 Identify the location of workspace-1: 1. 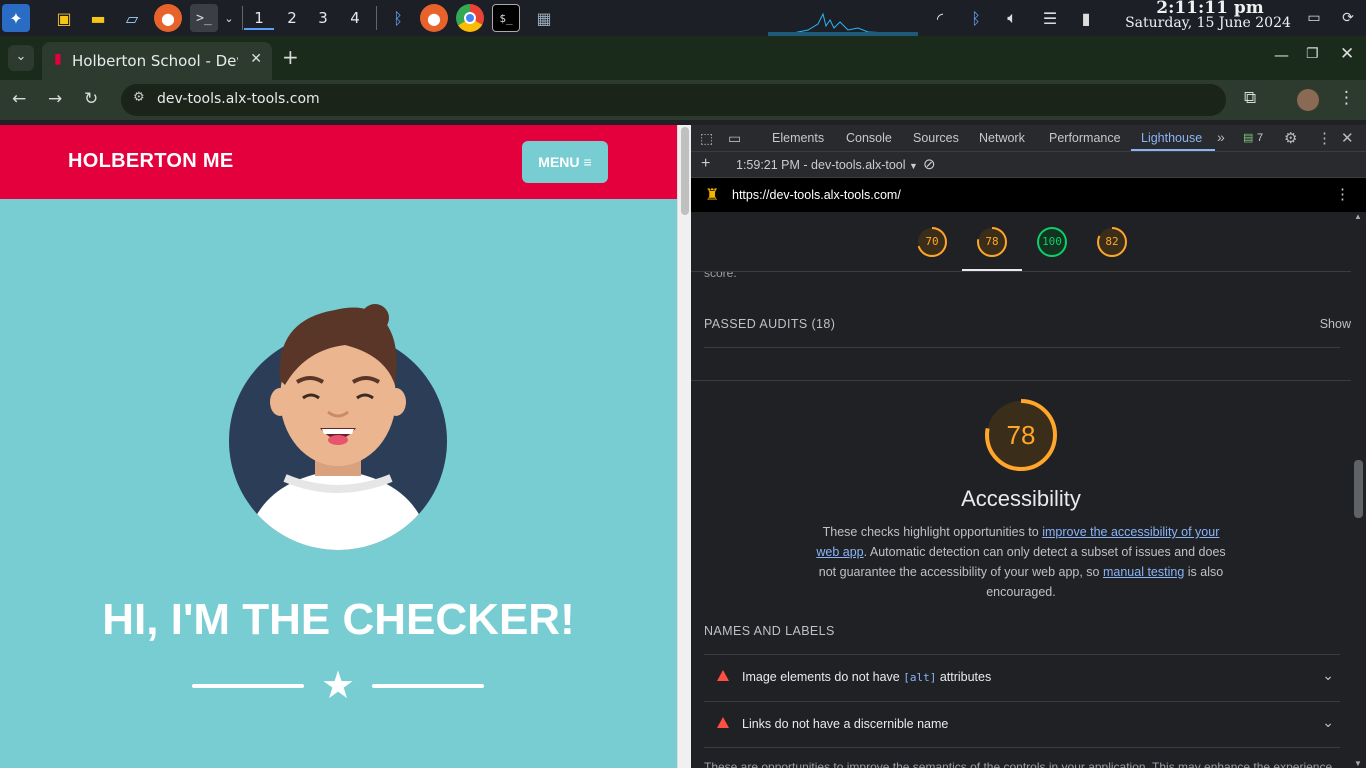
(259, 18).